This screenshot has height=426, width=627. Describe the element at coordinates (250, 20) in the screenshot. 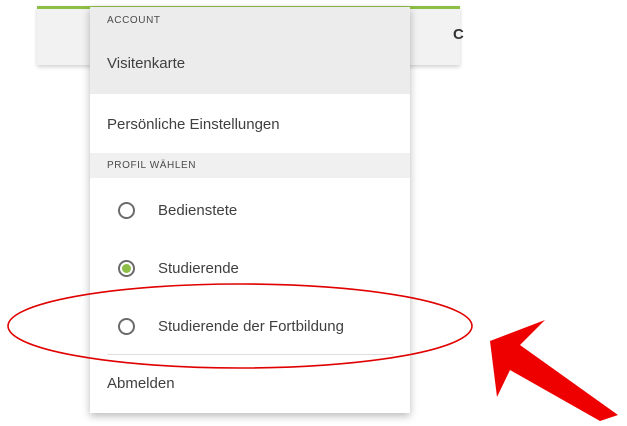

I see `account-section-header: ACCOUNT` at that location.